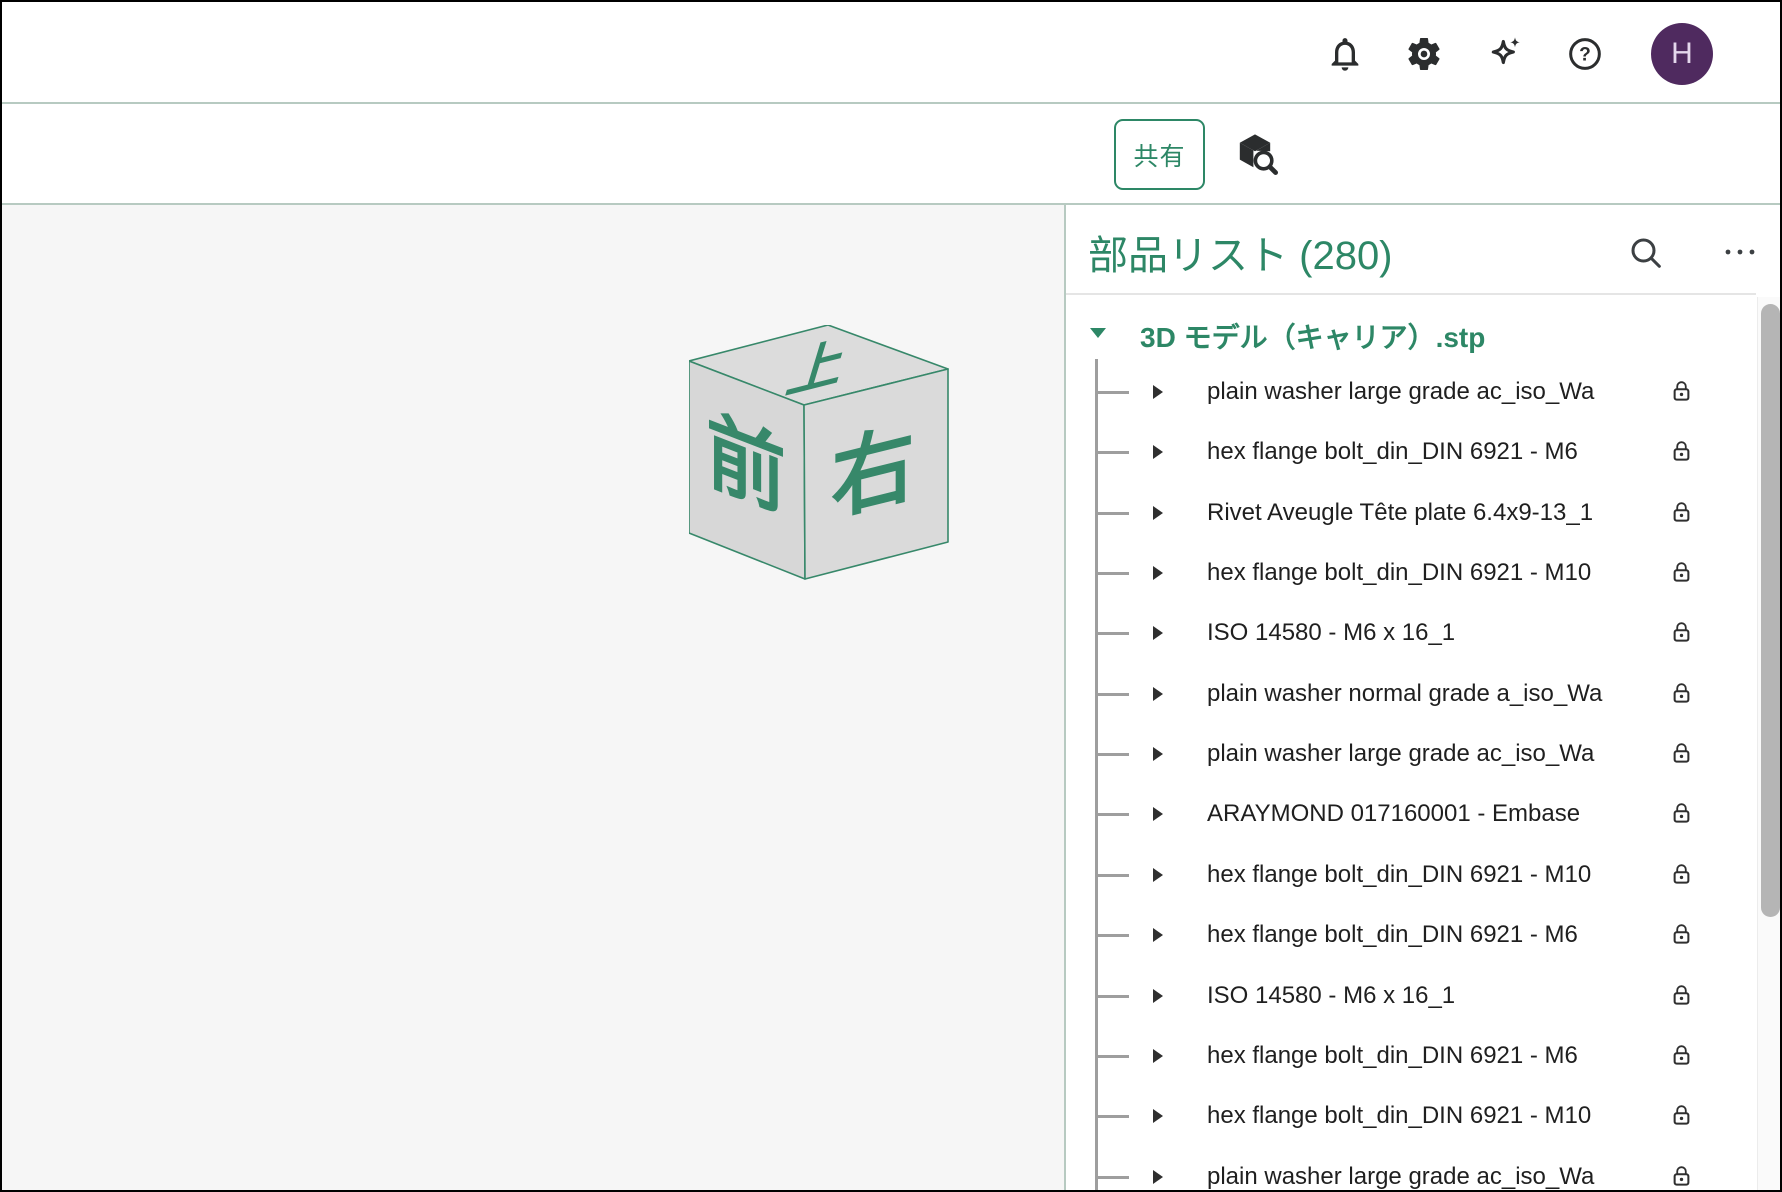  I want to click on panel-scrollbar-thumb, so click(1770, 610).